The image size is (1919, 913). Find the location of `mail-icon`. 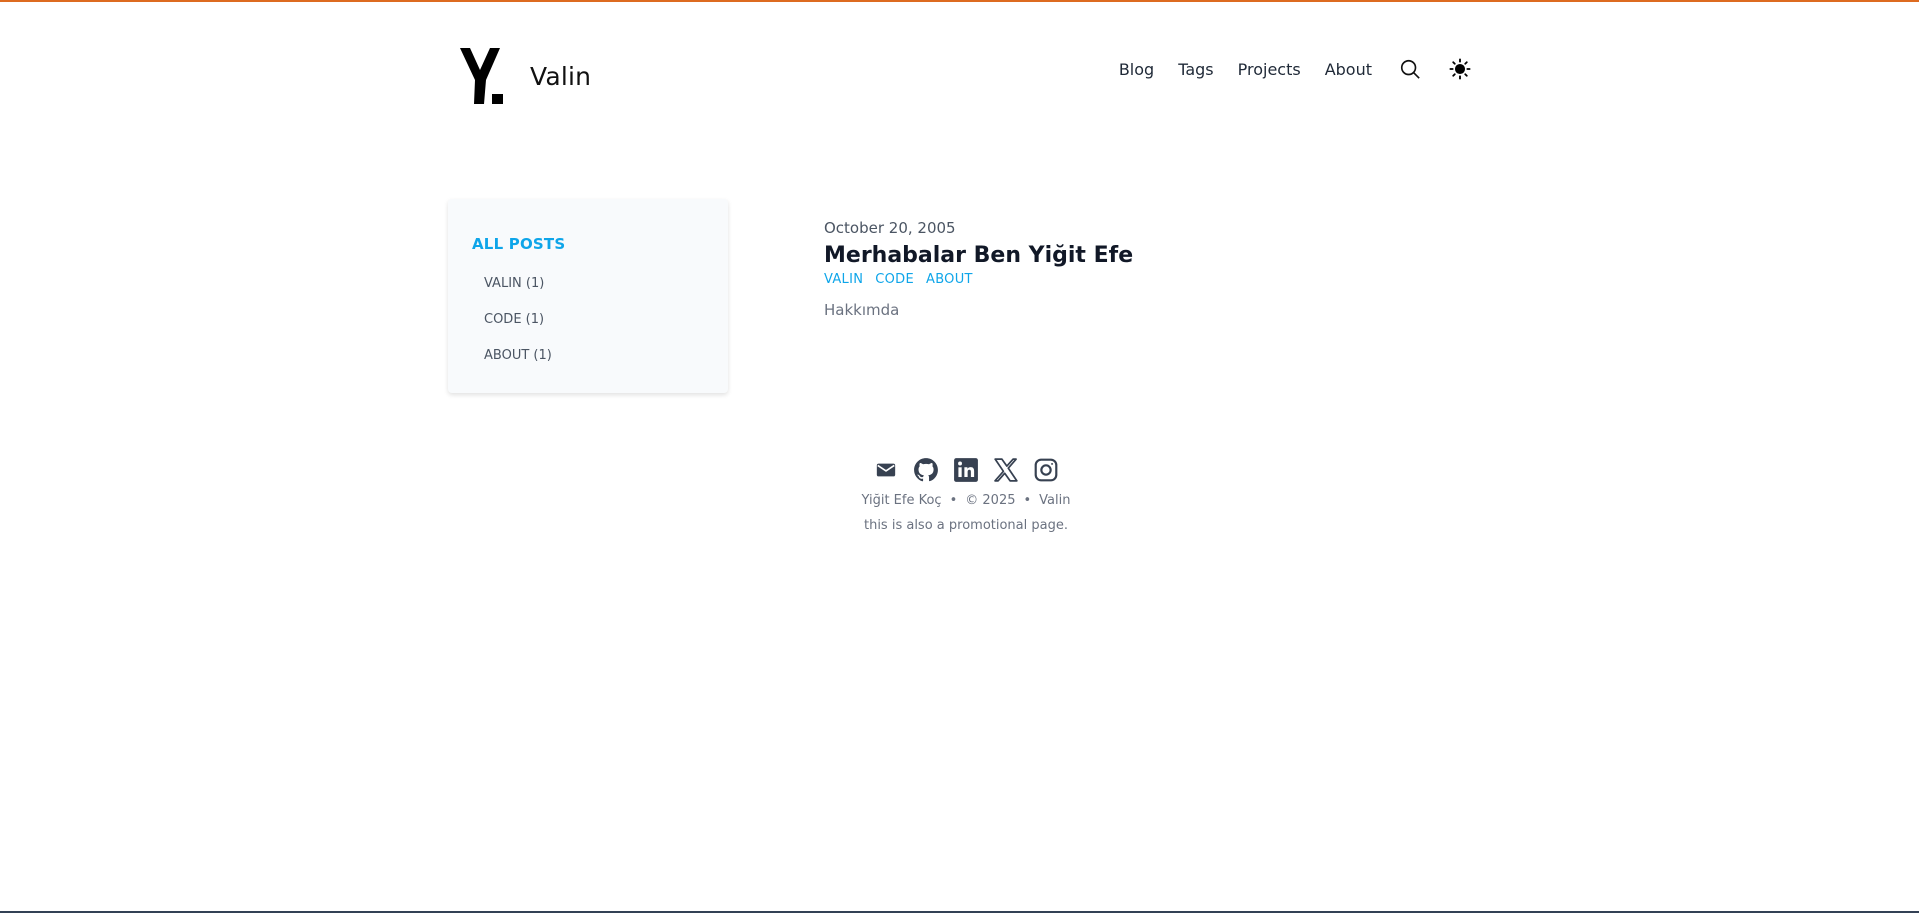

mail-icon is located at coordinates (886, 470).